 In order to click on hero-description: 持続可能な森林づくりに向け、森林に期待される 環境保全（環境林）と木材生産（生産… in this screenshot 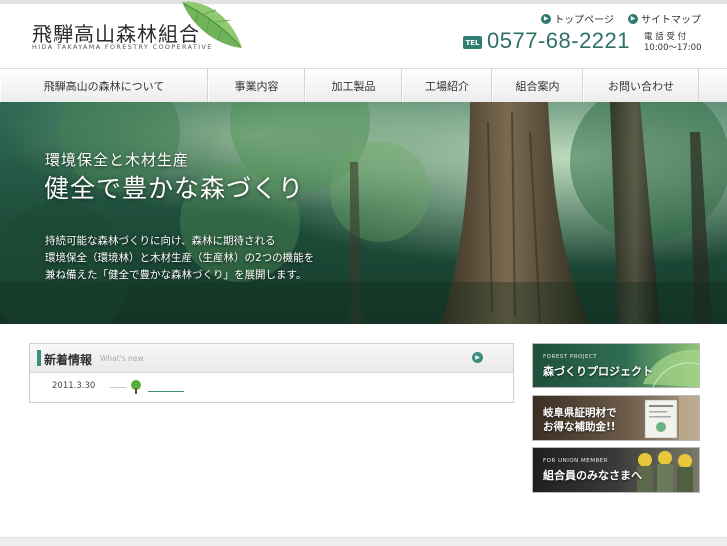, I will do `click(179, 258)`.